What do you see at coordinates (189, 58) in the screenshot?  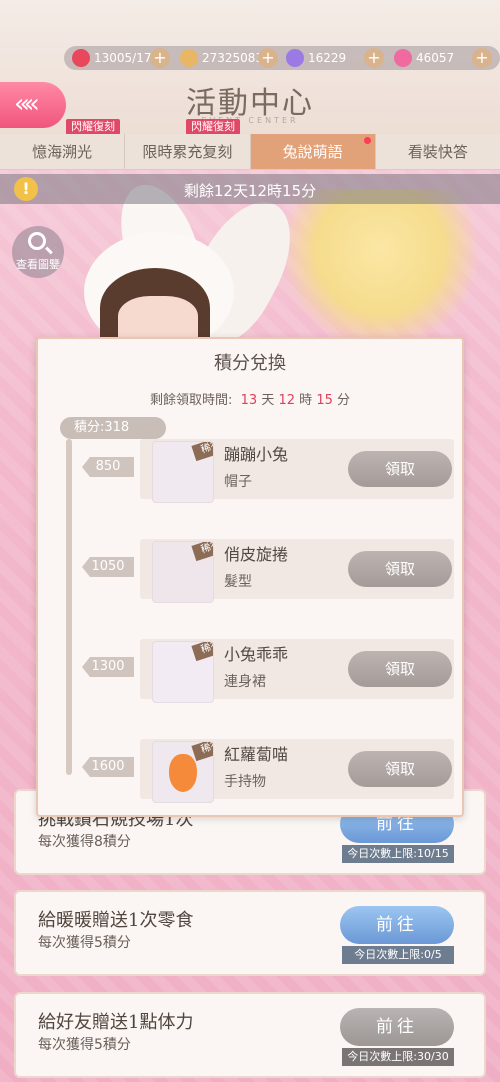 I see `coin-icon` at bounding box center [189, 58].